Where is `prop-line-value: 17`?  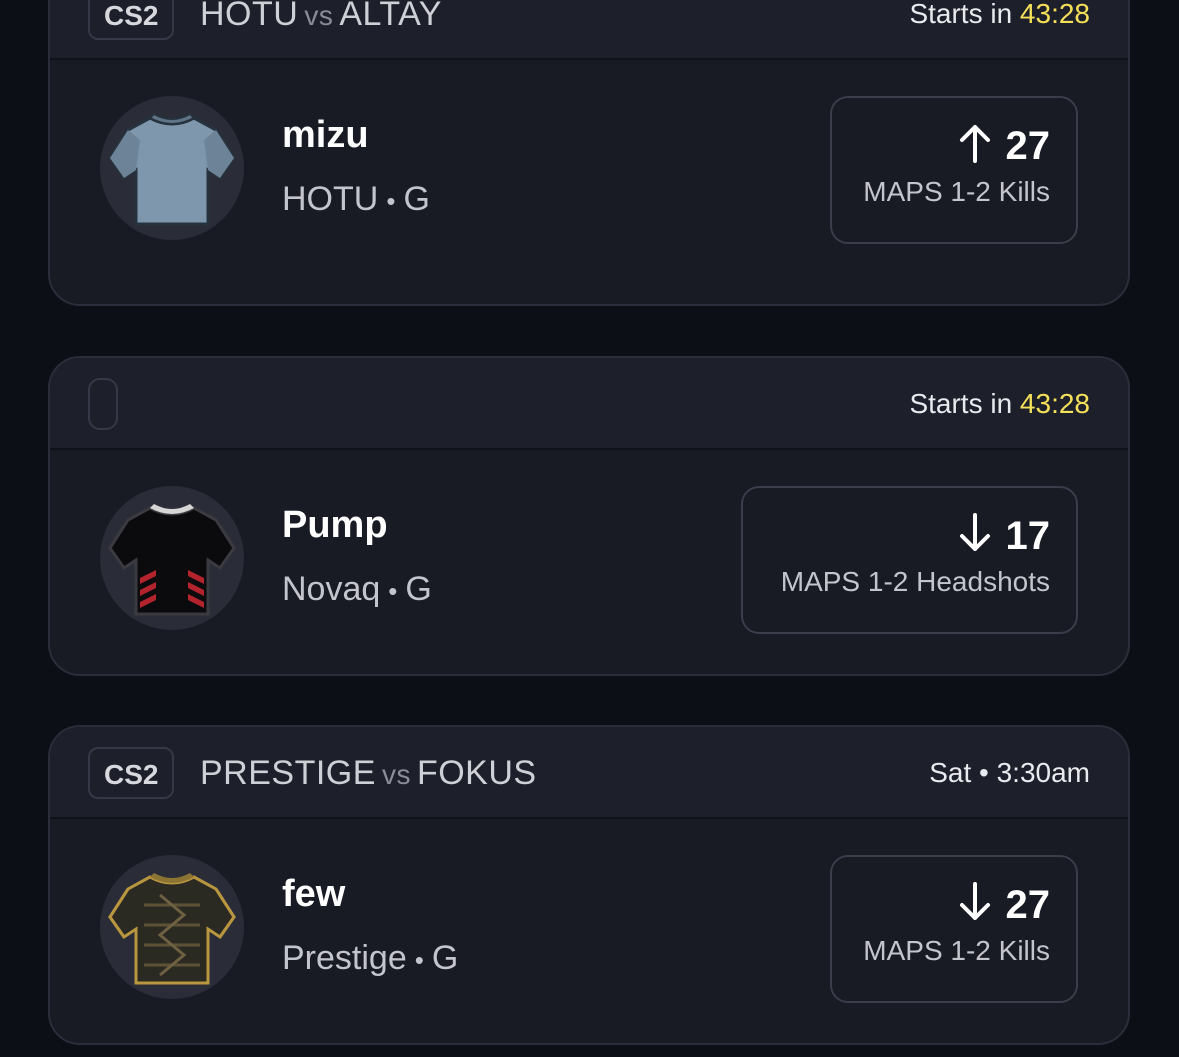
prop-line-value: 17 is located at coordinates (1028, 536).